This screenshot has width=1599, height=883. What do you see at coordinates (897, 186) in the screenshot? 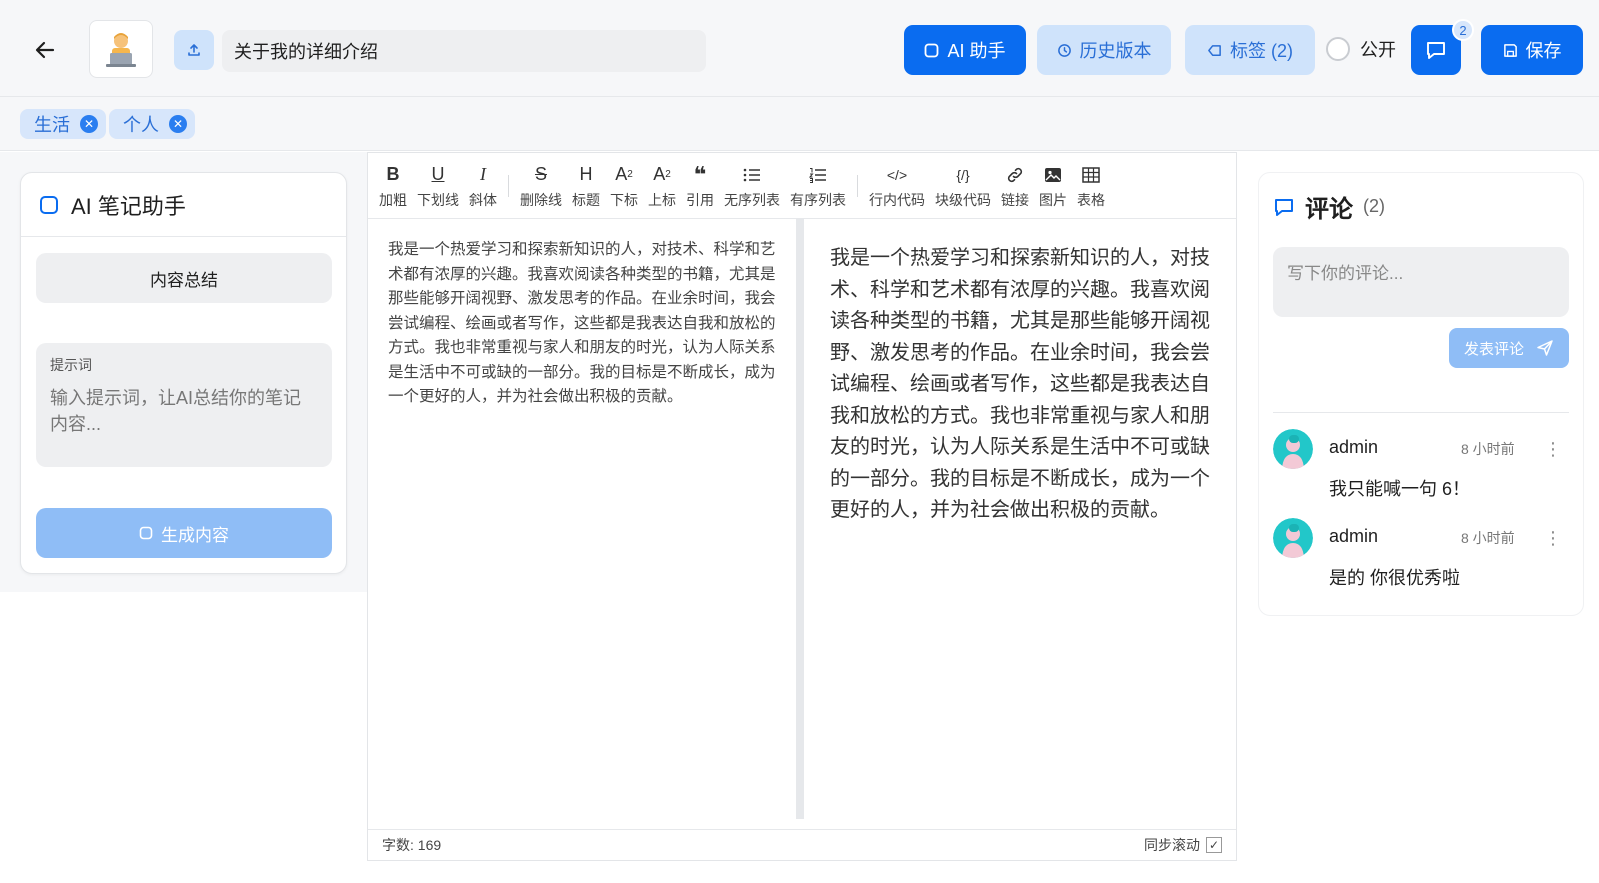
I see `inline-code-tool: </> 行内代码` at bounding box center [897, 186].